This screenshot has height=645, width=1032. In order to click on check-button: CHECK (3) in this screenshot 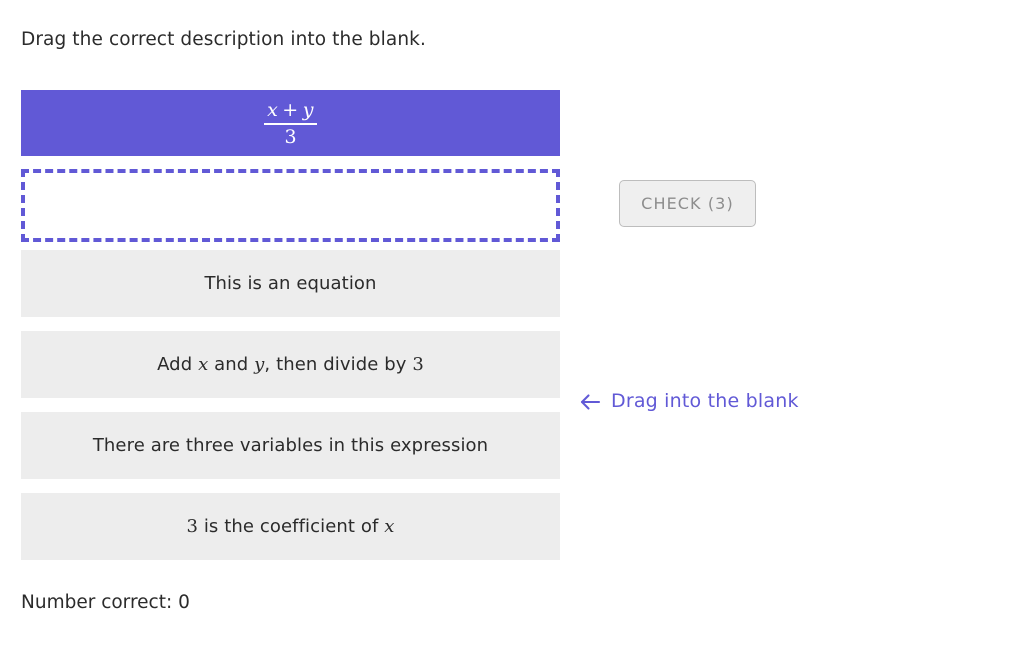, I will do `click(687, 203)`.